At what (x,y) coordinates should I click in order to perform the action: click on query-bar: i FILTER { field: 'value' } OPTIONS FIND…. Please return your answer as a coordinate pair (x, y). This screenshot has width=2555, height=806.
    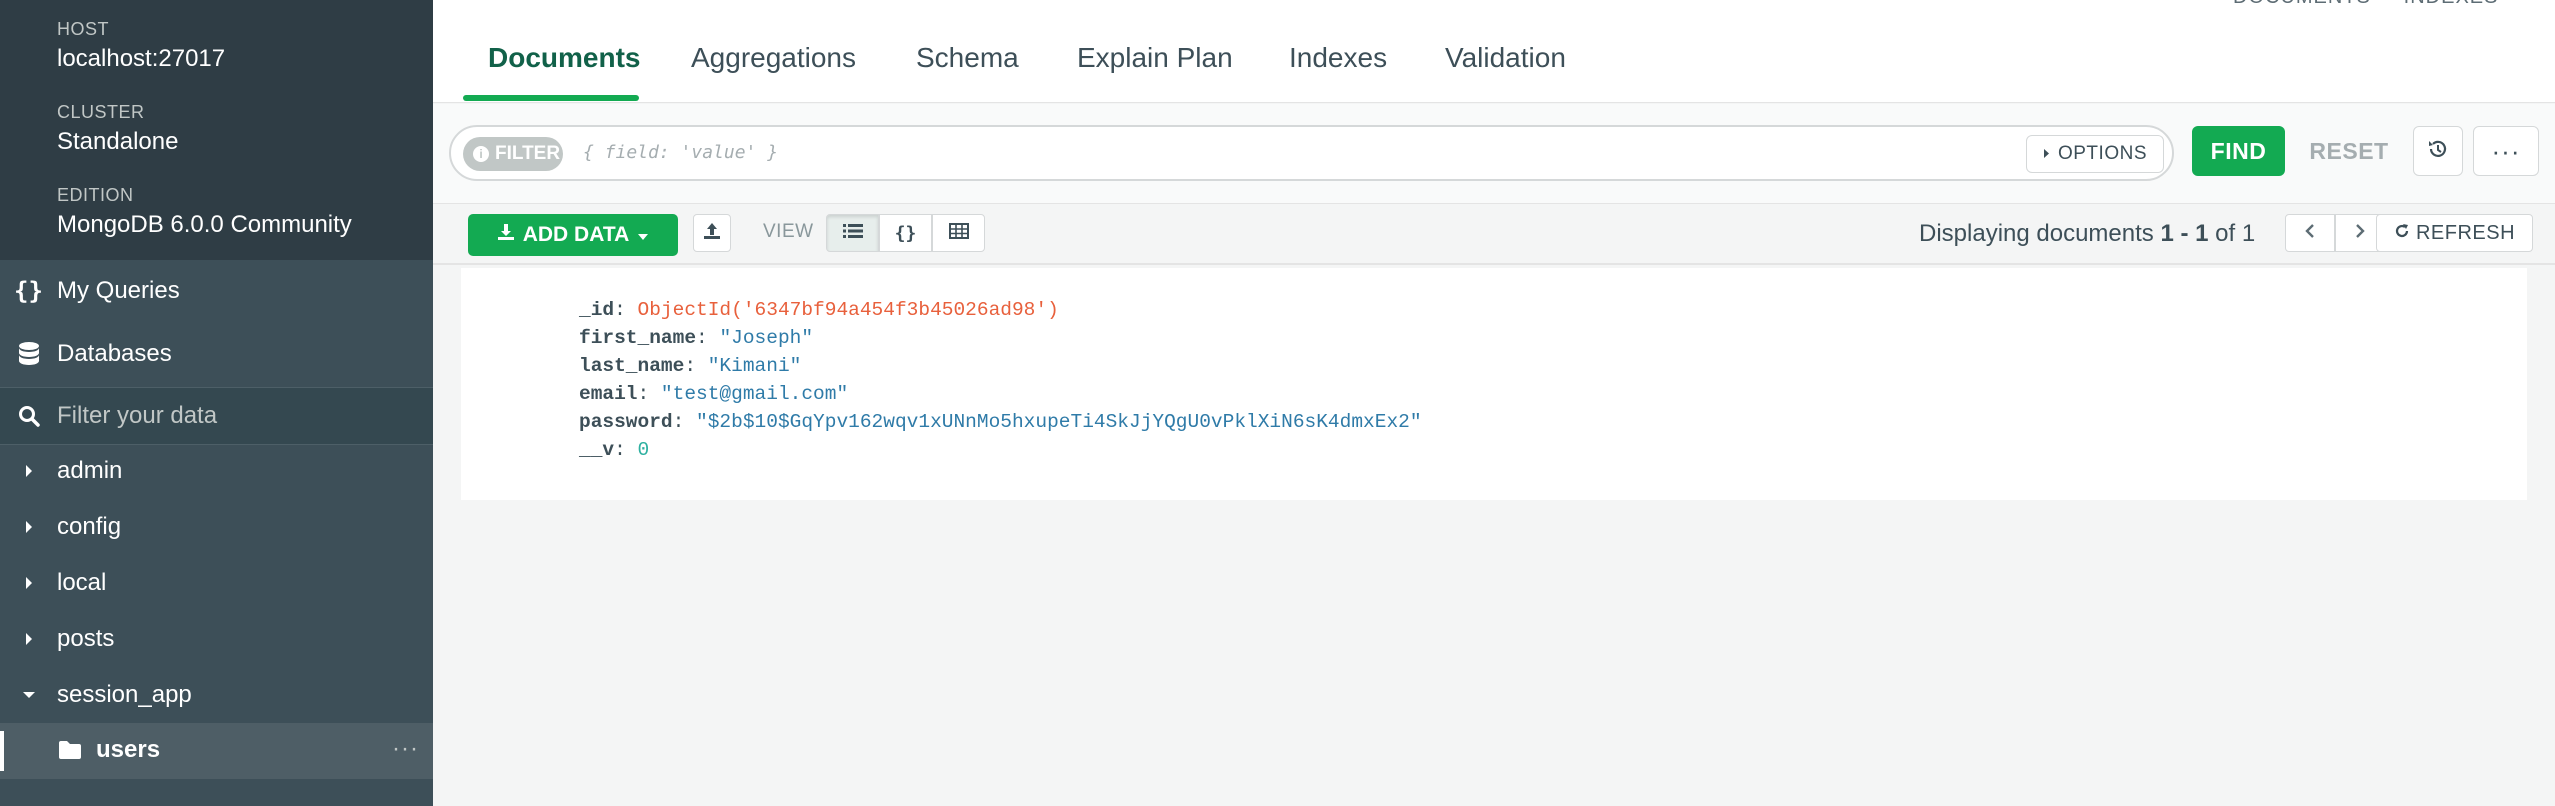
    Looking at the image, I should click on (1494, 154).